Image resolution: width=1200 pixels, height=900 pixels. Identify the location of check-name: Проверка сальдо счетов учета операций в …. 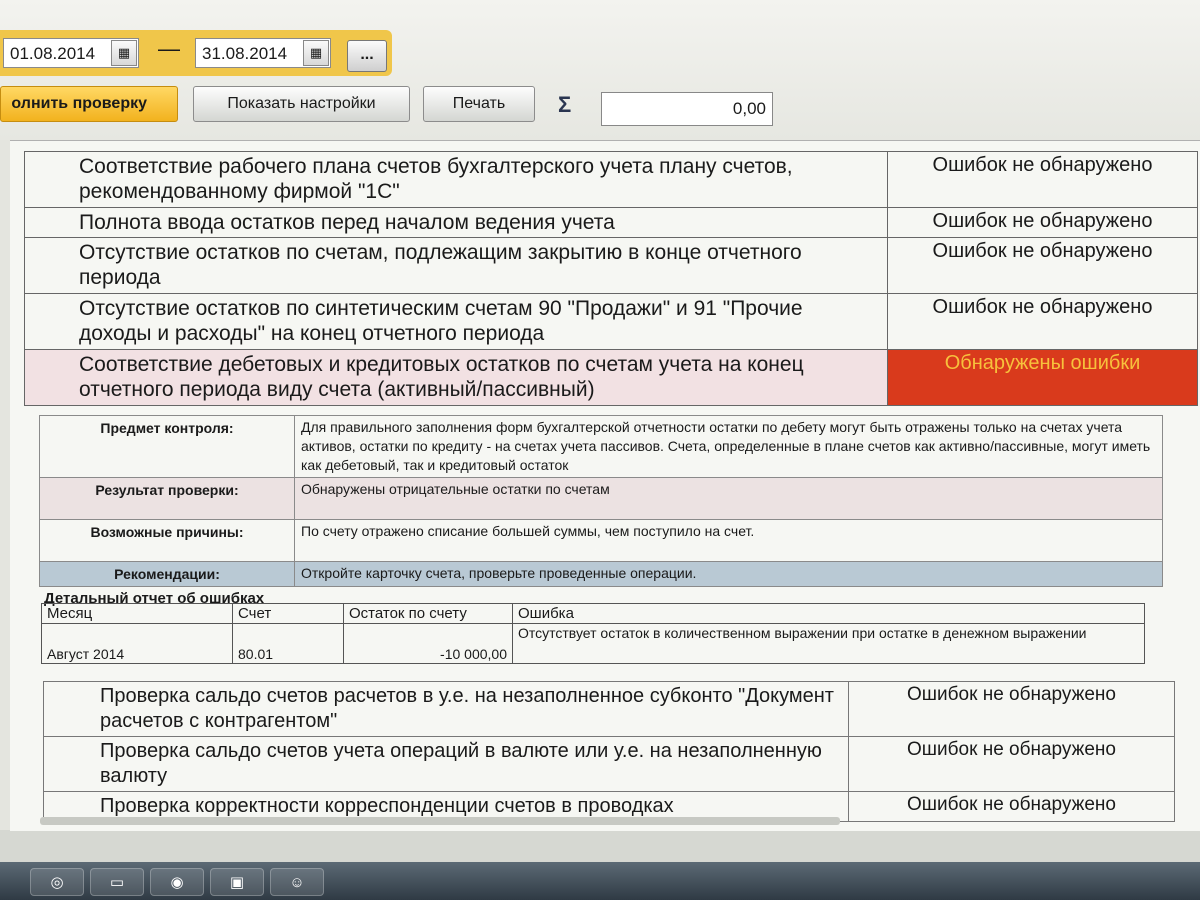
(446, 764).